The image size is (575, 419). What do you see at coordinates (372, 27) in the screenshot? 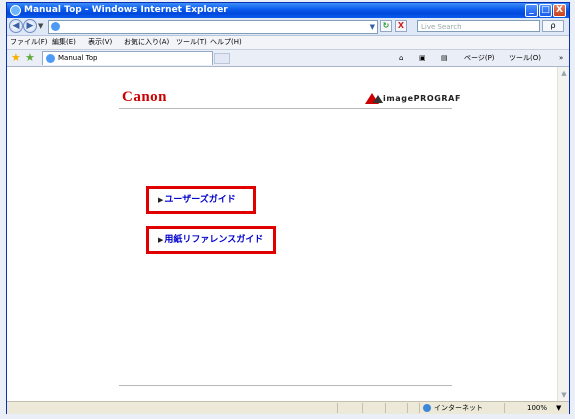
I see `address-dropdown-icon: ▼` at bounding box center [372, 27].